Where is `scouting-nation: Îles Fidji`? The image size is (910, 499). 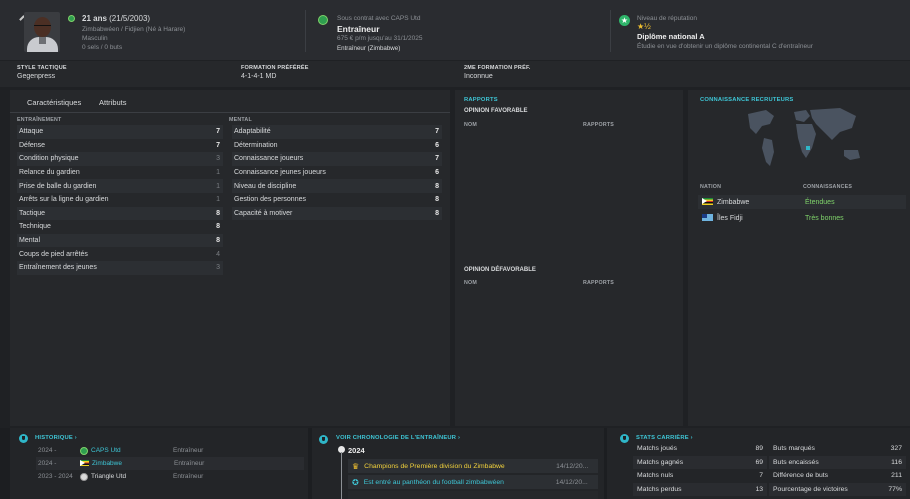
scouting-nation: Îles Fidji is located at coordinates (730, 218).